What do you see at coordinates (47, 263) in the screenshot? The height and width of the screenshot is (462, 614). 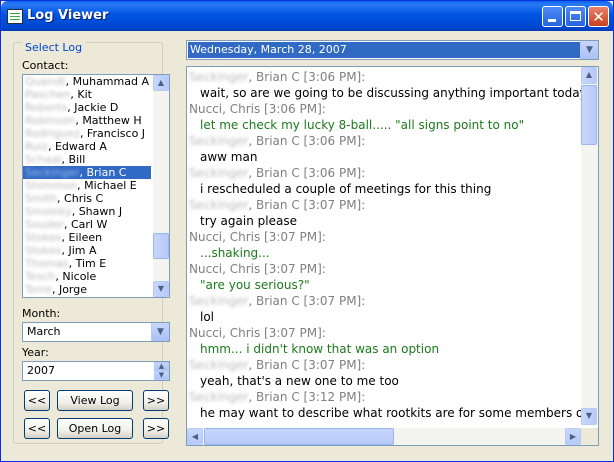 I see `contact-last-name: Thomas` at bounding box center [47, 263].